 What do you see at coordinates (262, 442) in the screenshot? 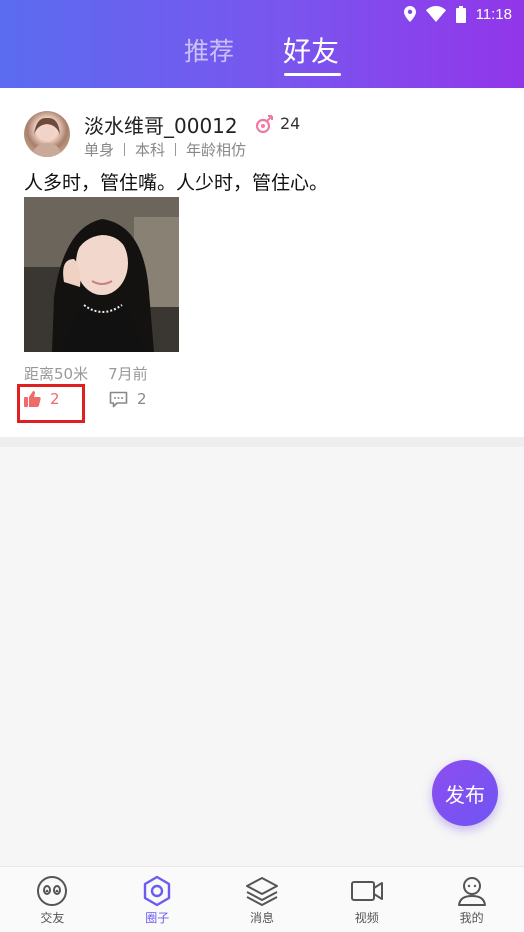
I see `section-divider` at bounding box center [262, 442].